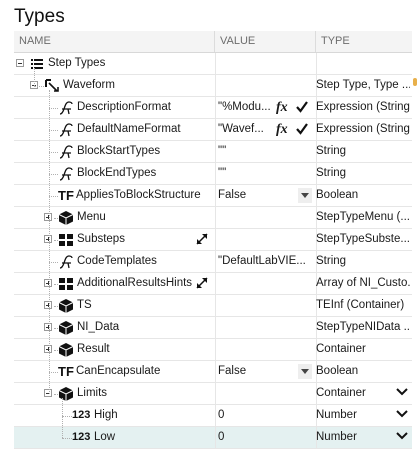 The image size is (417, 453). What do you see at coordinates (77, 63) in the screenshot?
I see `row-name: Step Types` at bounding box center [77, 63].